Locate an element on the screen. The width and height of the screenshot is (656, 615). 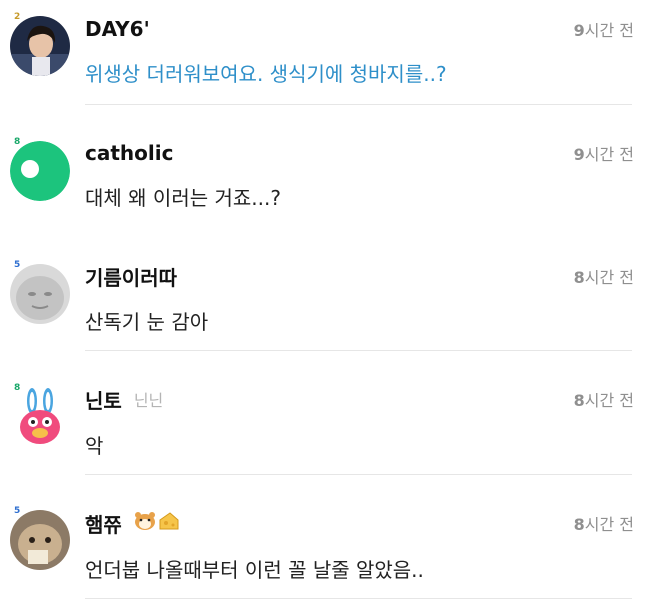
avatar: 2​ is located at coordinates (40, 44).